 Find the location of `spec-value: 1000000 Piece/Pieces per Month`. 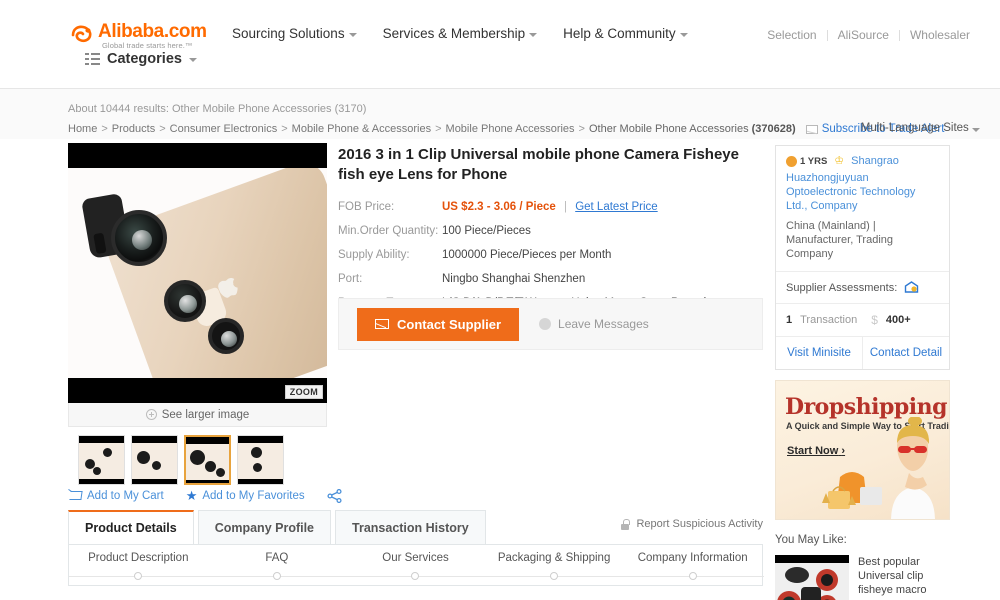

spec-value: 1000000 Piece/Pieces per Month is located at coordinates (527, 255).